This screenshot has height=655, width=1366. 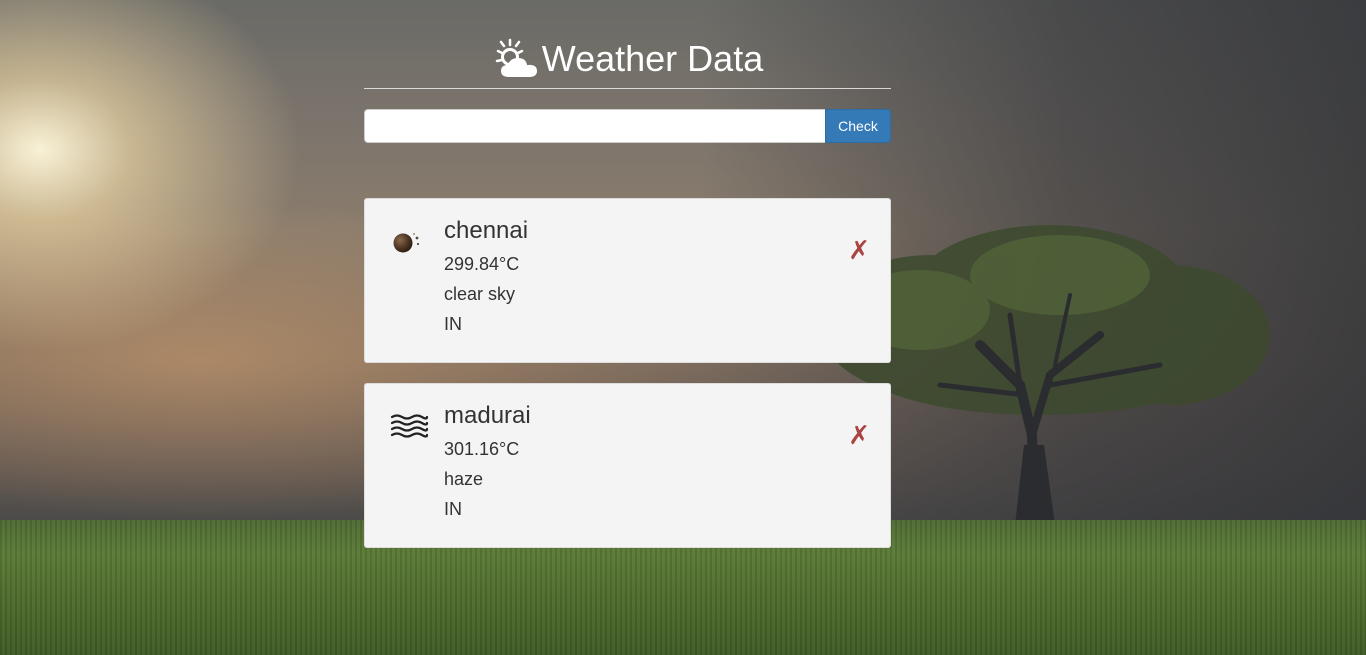 What do you see at coordinates (406, 243) in the screenshot?
I see `moon-icon` at bounding box center [406, 243].